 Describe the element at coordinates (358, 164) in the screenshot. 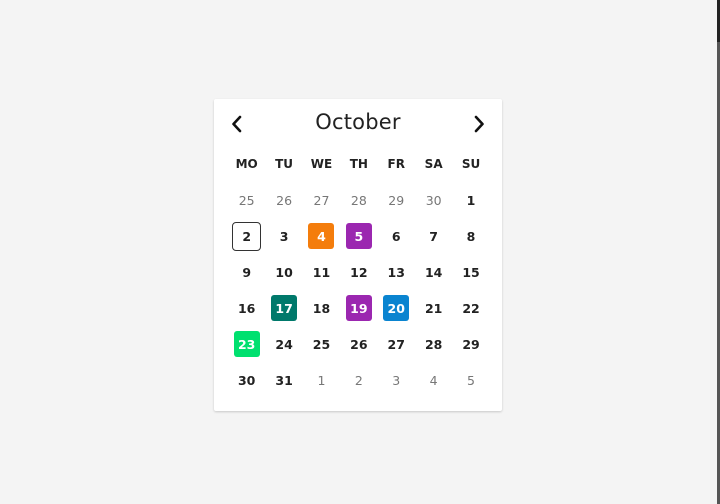

I see `weekday-header: TH` at that location.